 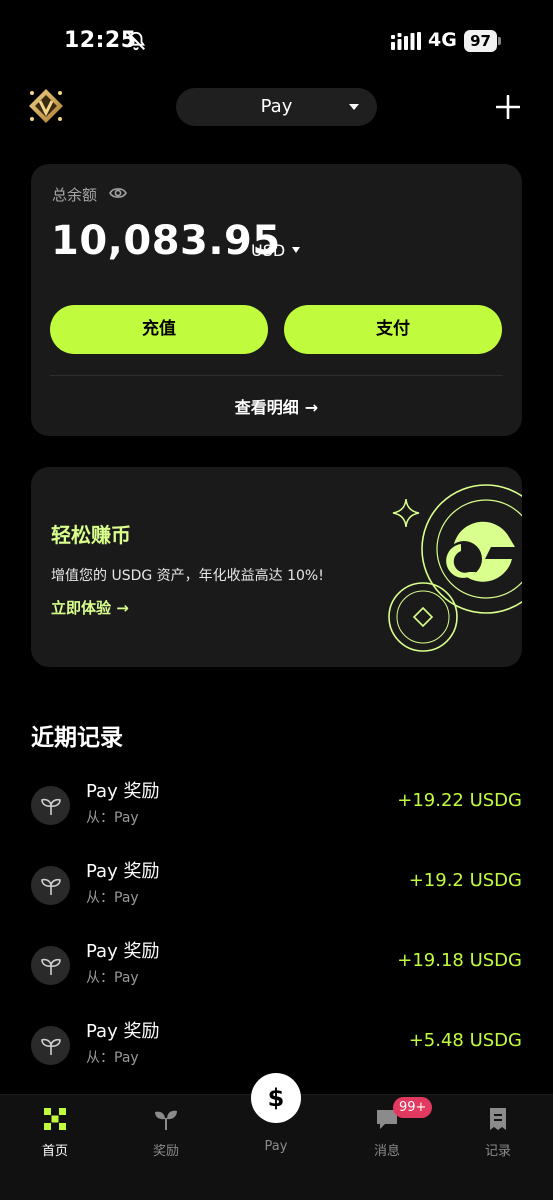 I want to click on signal-icon, so click(x=406, y=41).